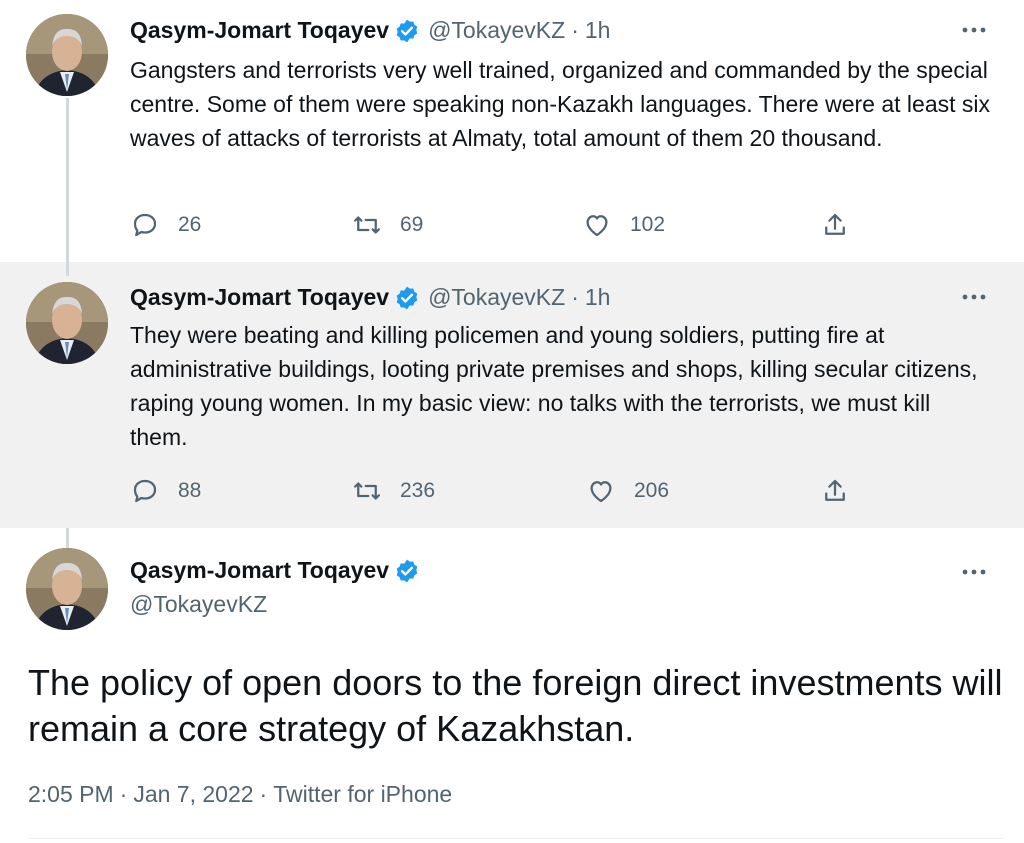 This screenshot has height=843, width=1024. I want to click on post-time: 2:05 PM, so click(71, 794).